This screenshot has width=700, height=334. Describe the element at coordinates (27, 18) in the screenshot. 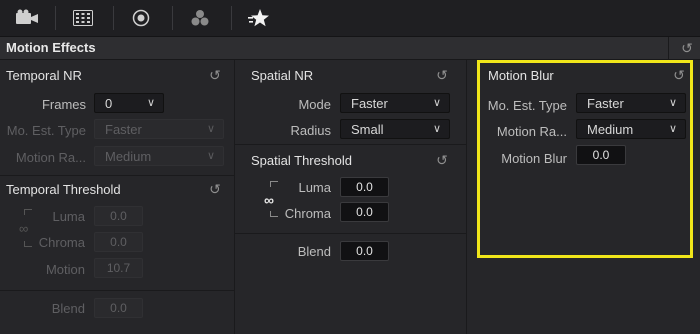

I see `camera-icon` at that location.